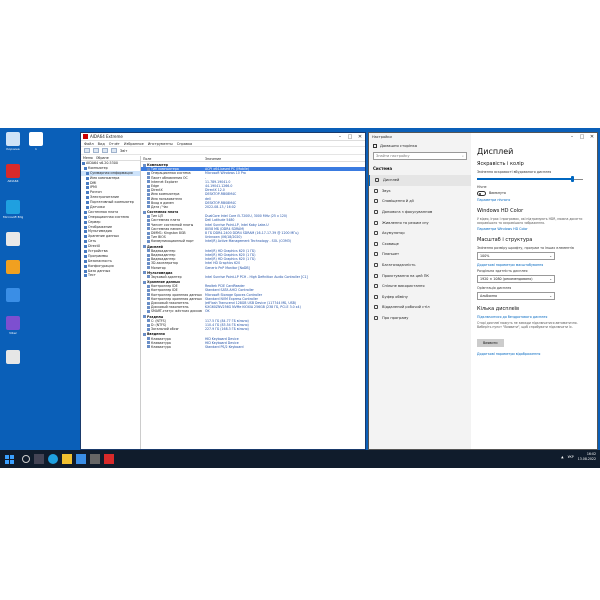  What do you see at coordinates (253, 207) in the screenshot?
I see `details-row: Дата / Час 2022-08-13 / 16:02` at bounding box center [253, 207].